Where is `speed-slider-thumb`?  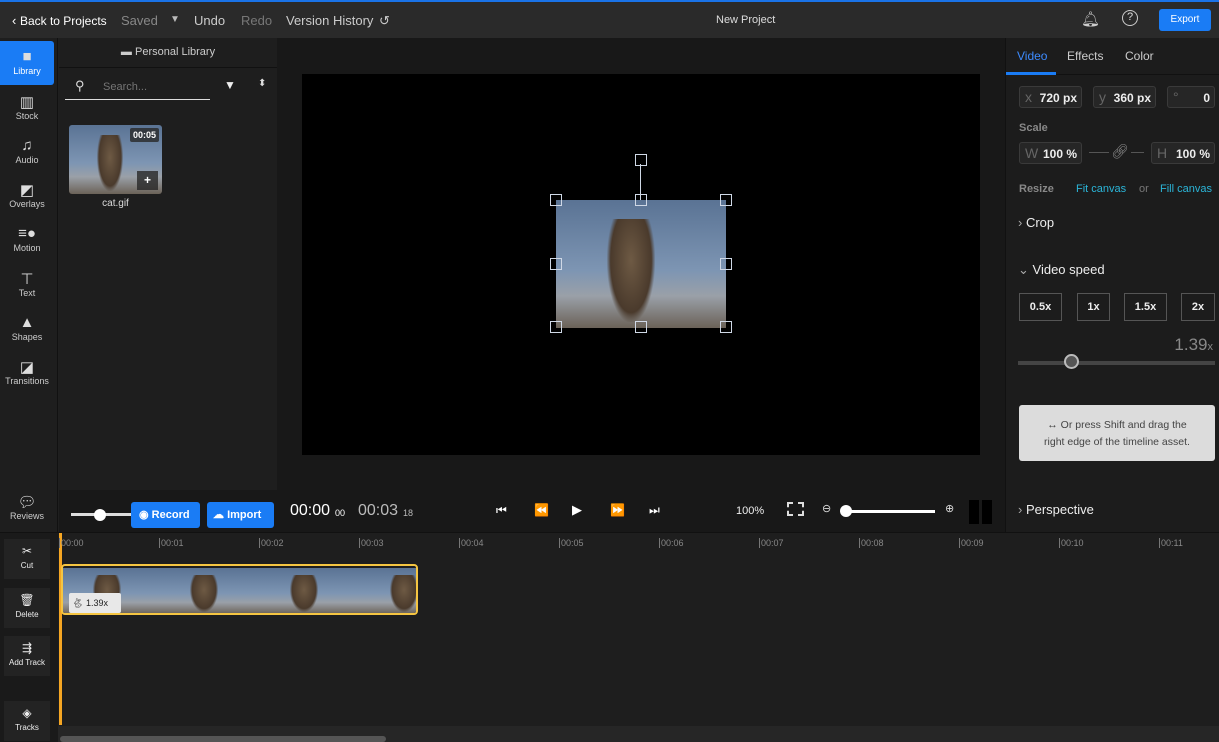 speed-slider-thumb is located at coordinates (1071, 361).